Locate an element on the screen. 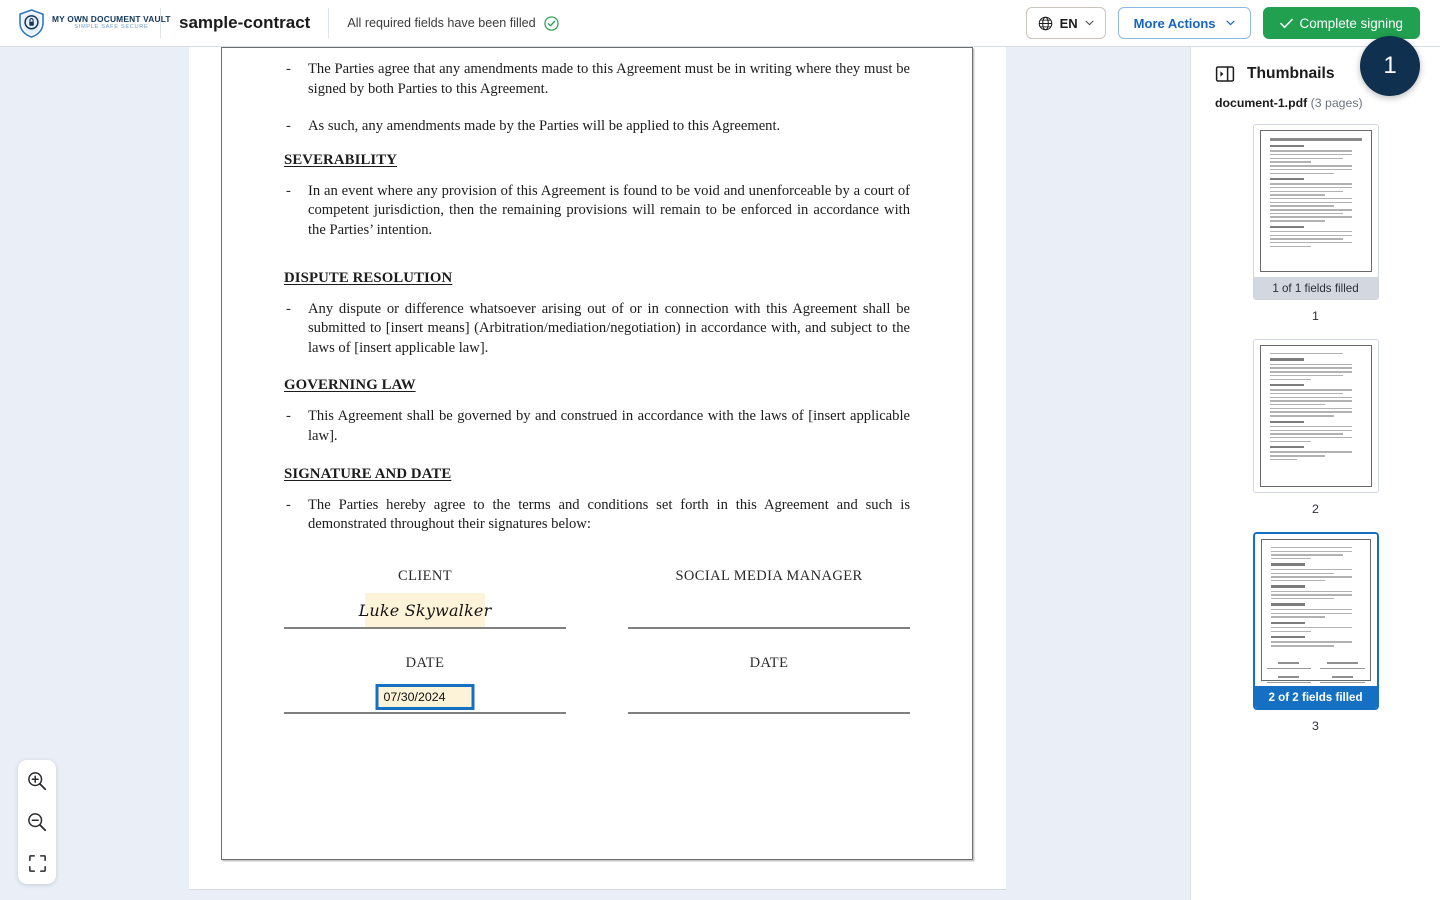 The height and width of the screenshot is (900, 1440). step-badge: 1 is located at coordinates (1390, 66).